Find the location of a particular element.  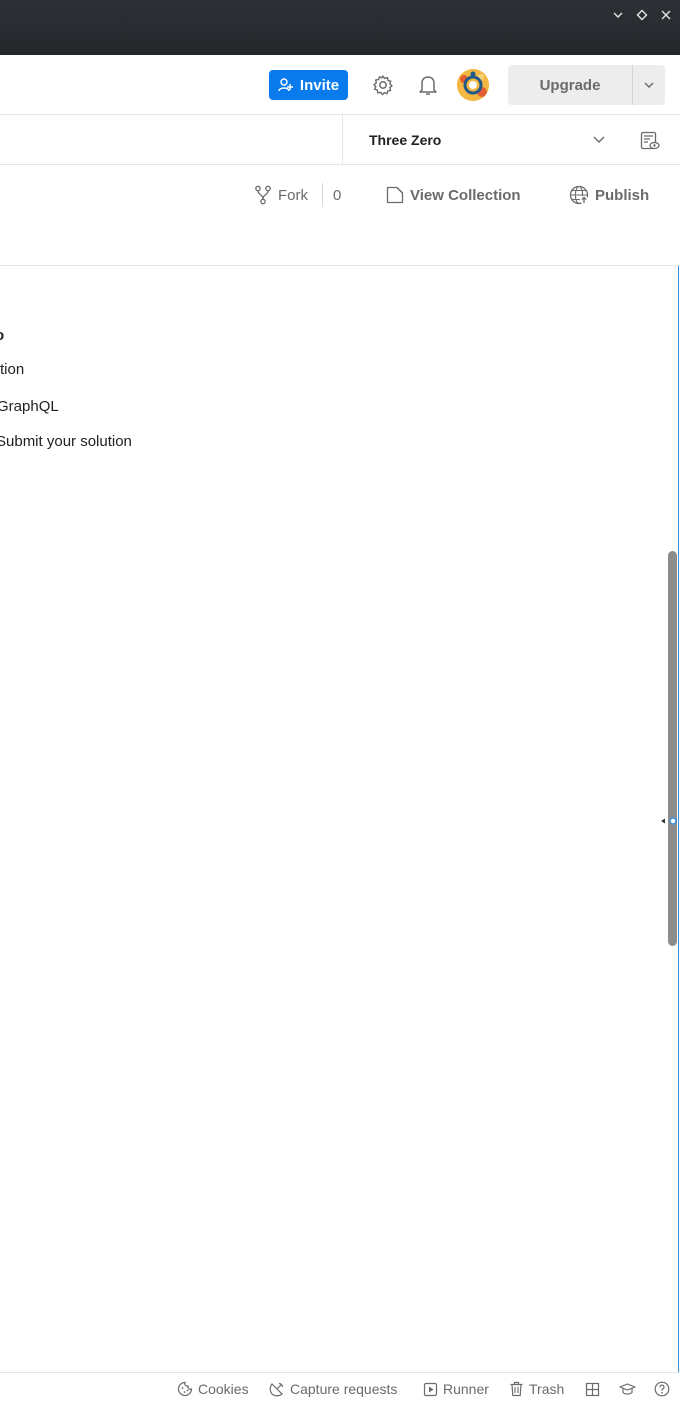

environment-quick-look-icon is located at coordinates (650, 141).